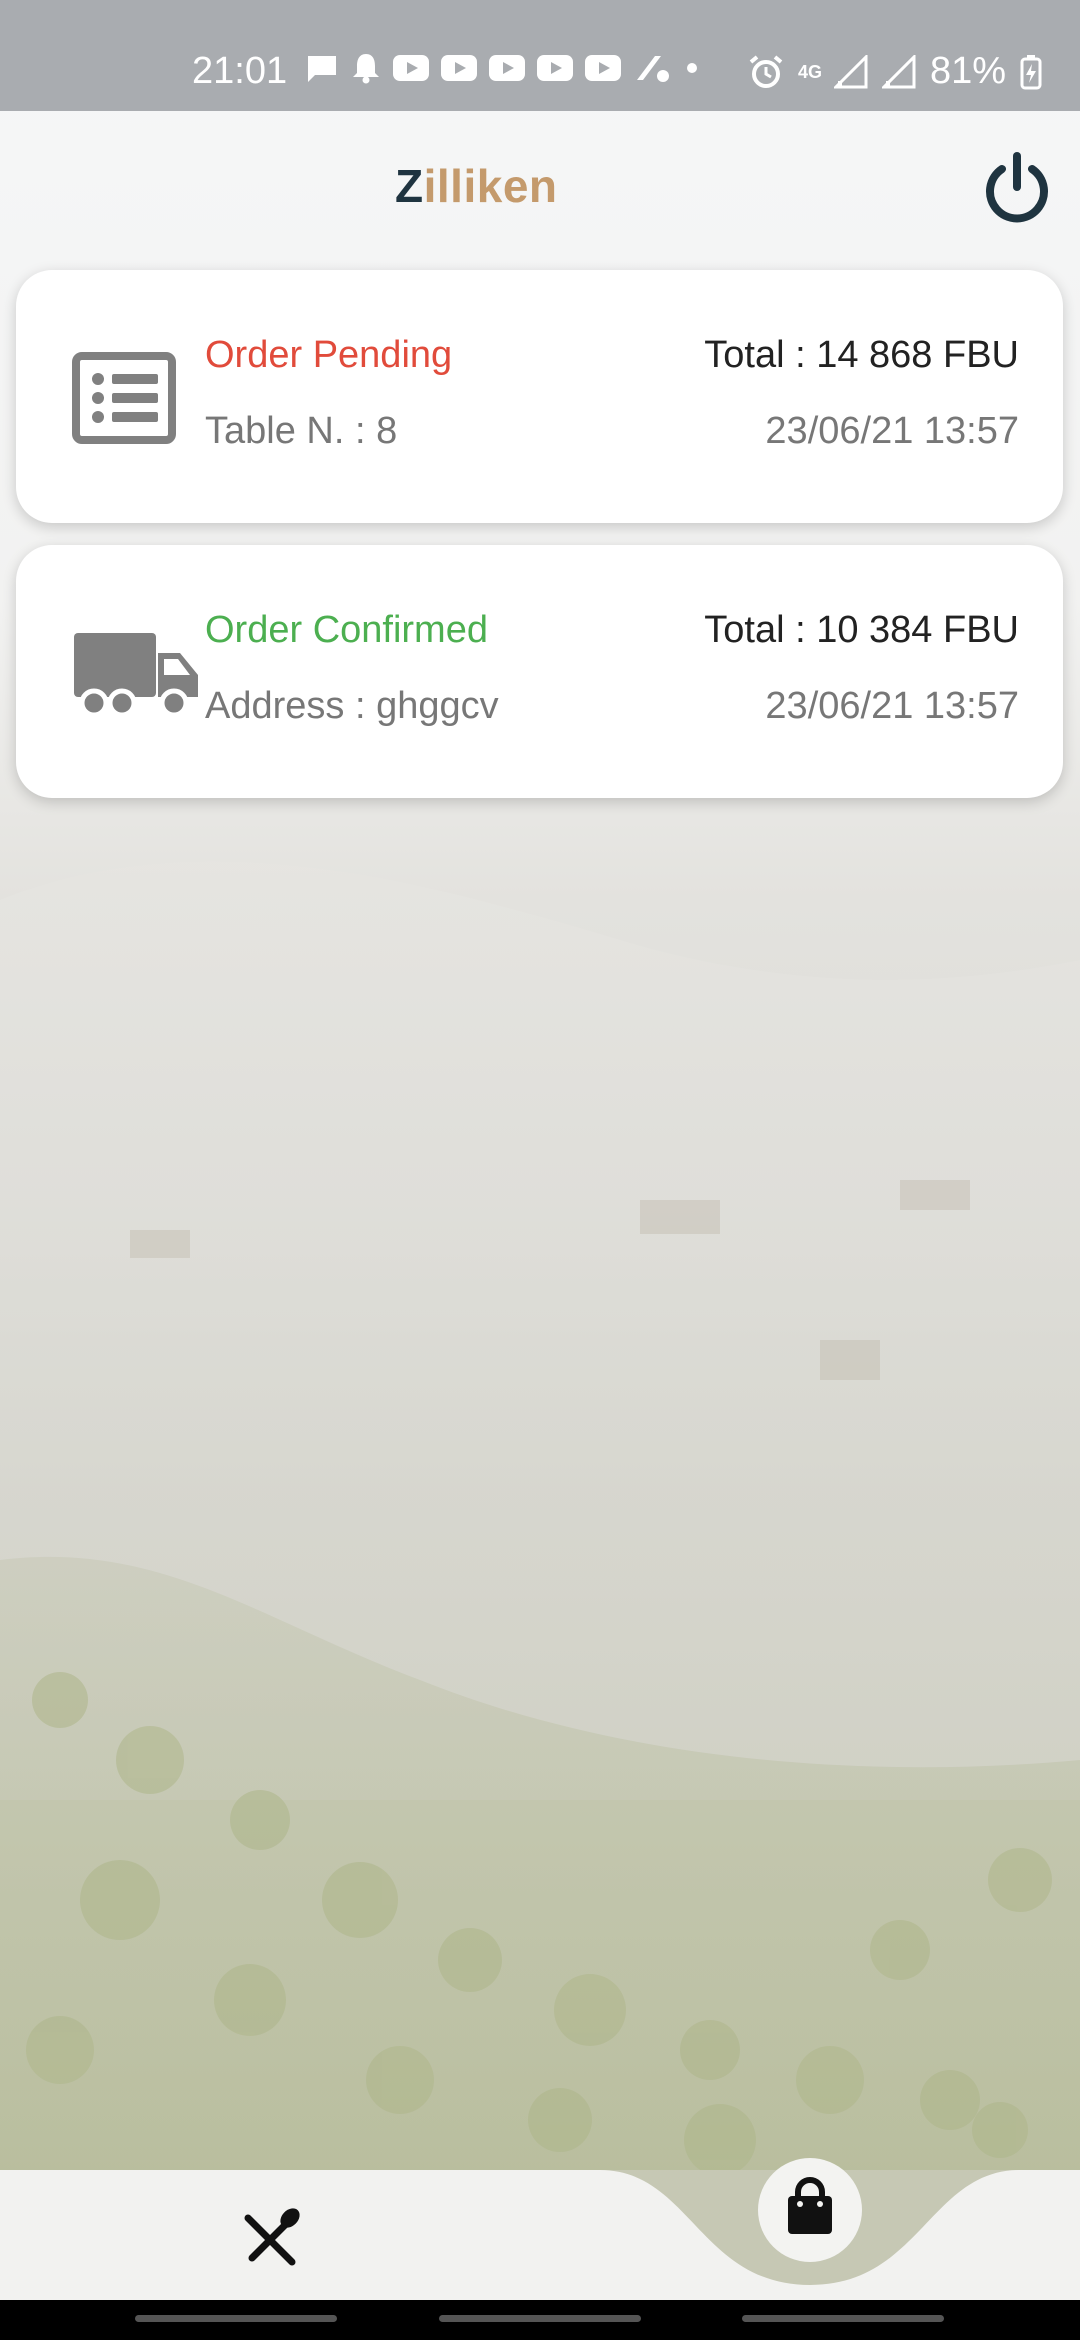  I want to click on network-type-label: 4G, so click(809, 71).